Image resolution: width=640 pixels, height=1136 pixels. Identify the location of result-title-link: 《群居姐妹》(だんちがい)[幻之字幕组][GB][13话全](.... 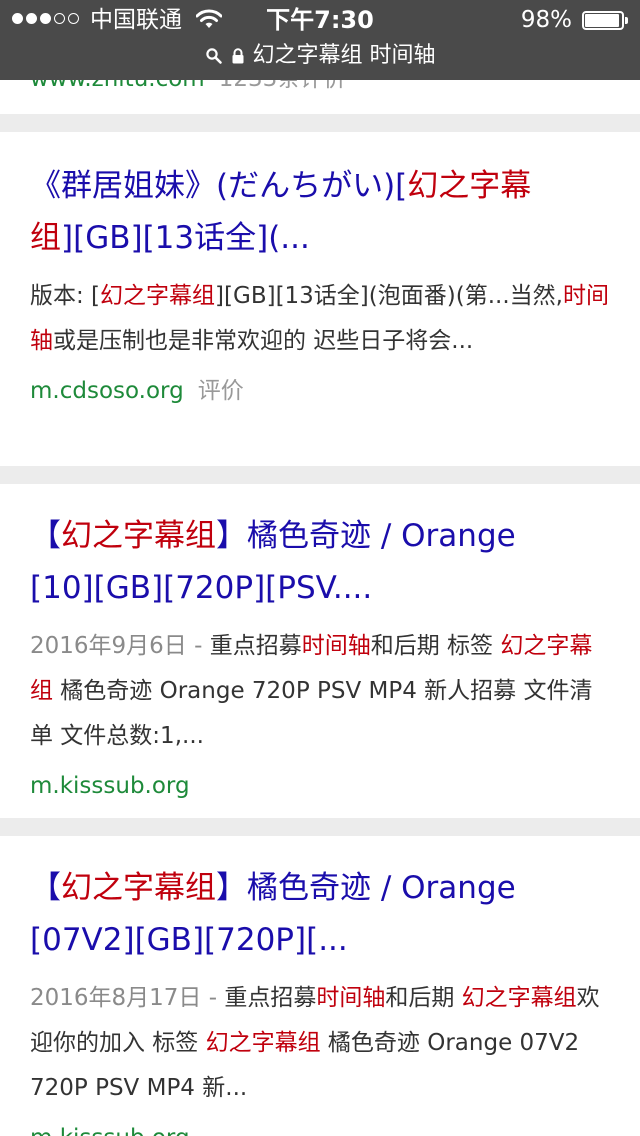
(320, 212).